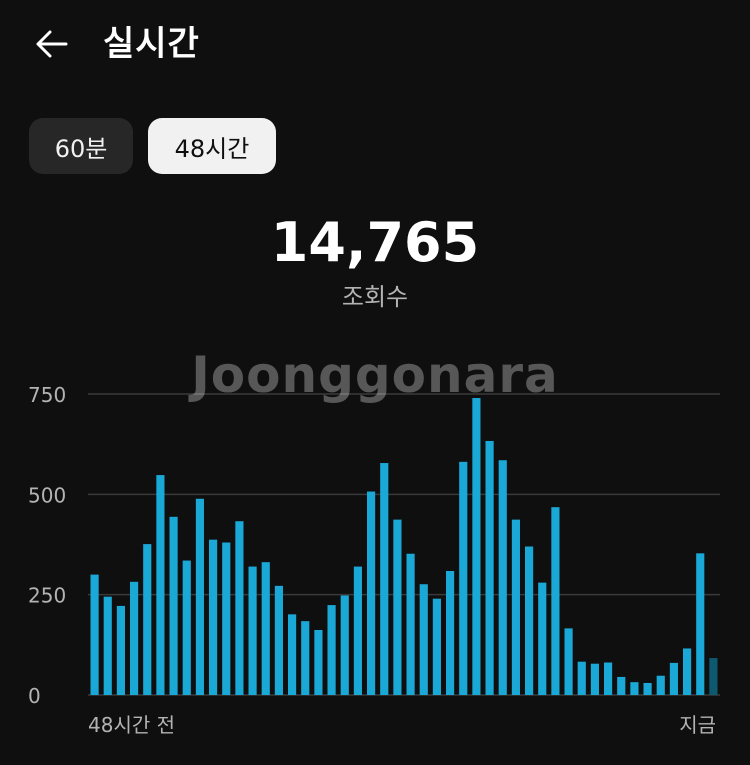 This screenshot has height=765, width=750. Describe the element at coordinates (713, 676) in the screenshot. I see `bar-current-hour` at that location.